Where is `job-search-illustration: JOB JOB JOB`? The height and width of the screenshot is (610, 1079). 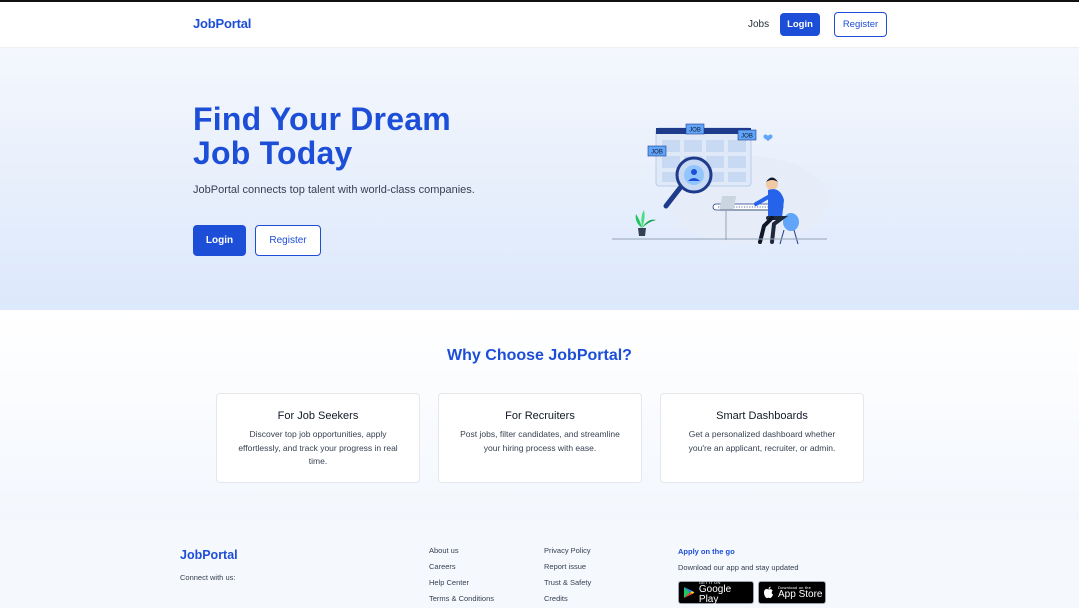 job-search-illustration: JOB JOB JOB is located at coordinates (720, 184).